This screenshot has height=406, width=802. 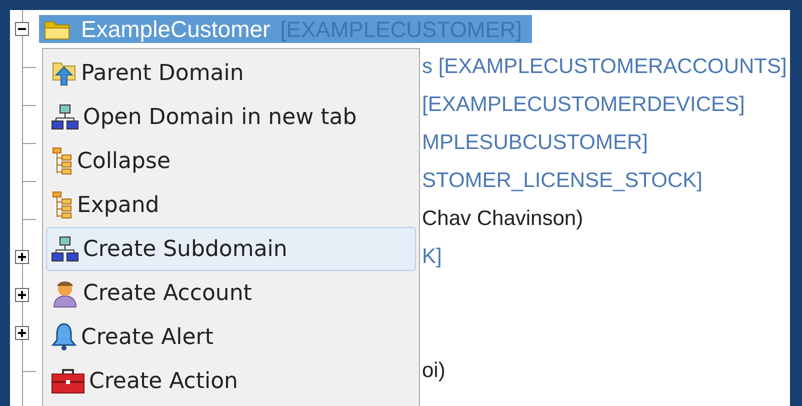 What do you see at coordinates (535, 143) in the screenshot?
I see `node-label: MPLESUBCUSTOMER]` at bounding box center [535, 143].